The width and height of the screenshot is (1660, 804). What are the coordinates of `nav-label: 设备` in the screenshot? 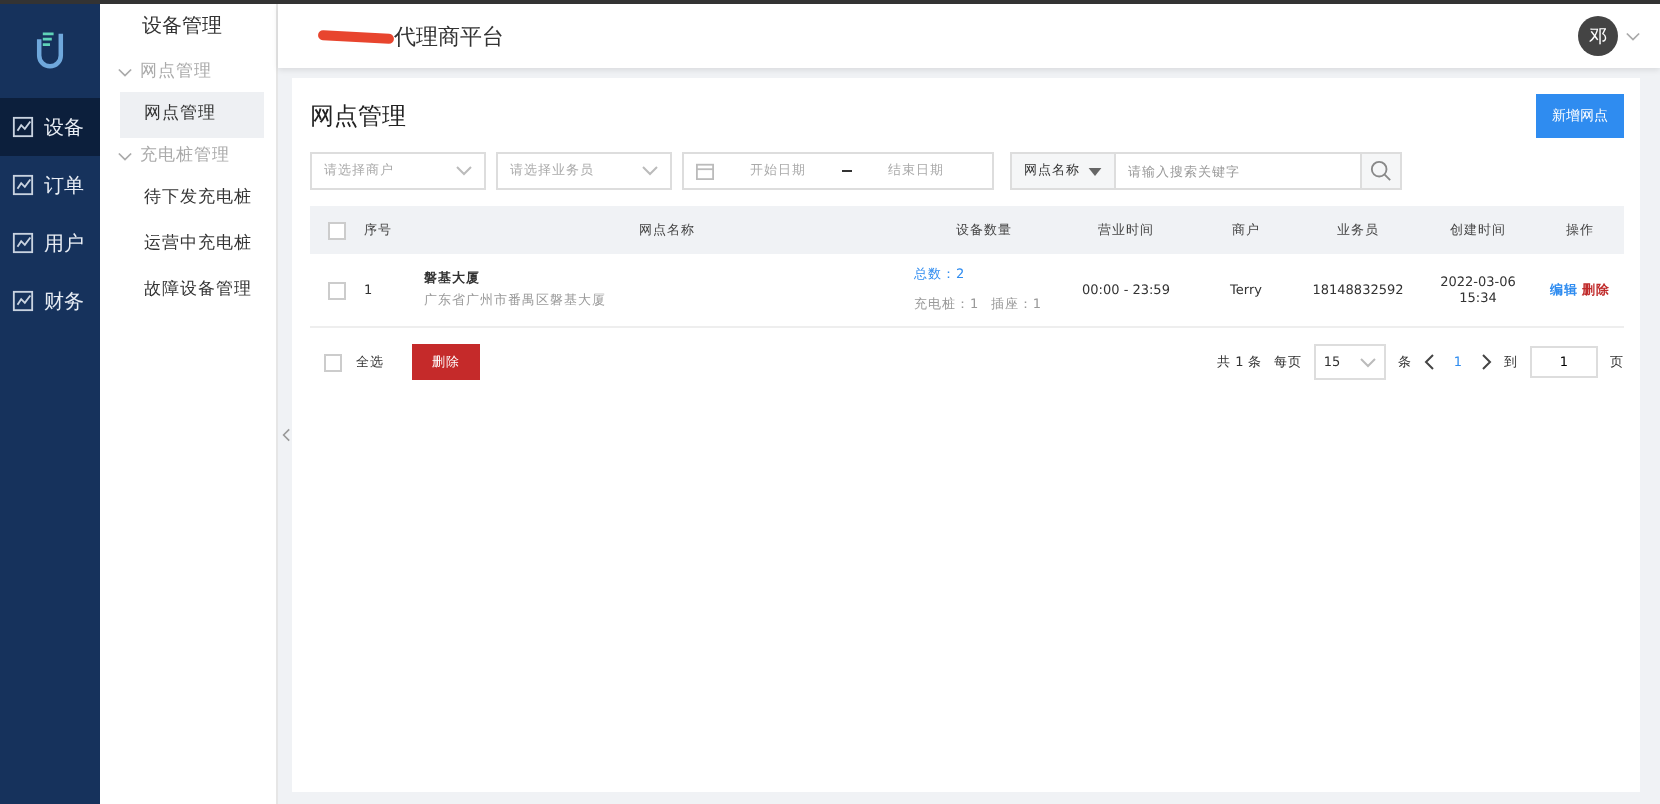 It's located at (64, 128).